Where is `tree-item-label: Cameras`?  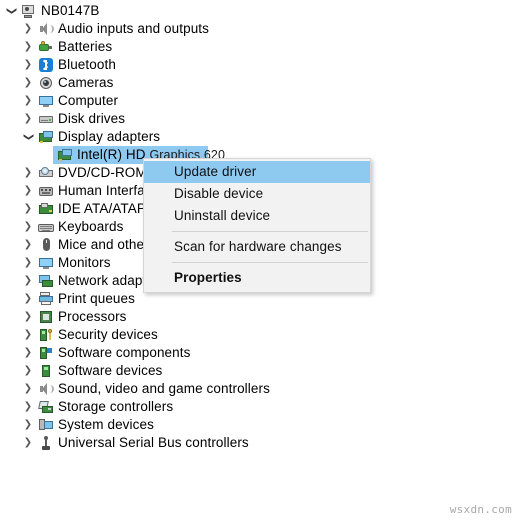 tree-item-label: Cameras is located at coordinates (86, 82).